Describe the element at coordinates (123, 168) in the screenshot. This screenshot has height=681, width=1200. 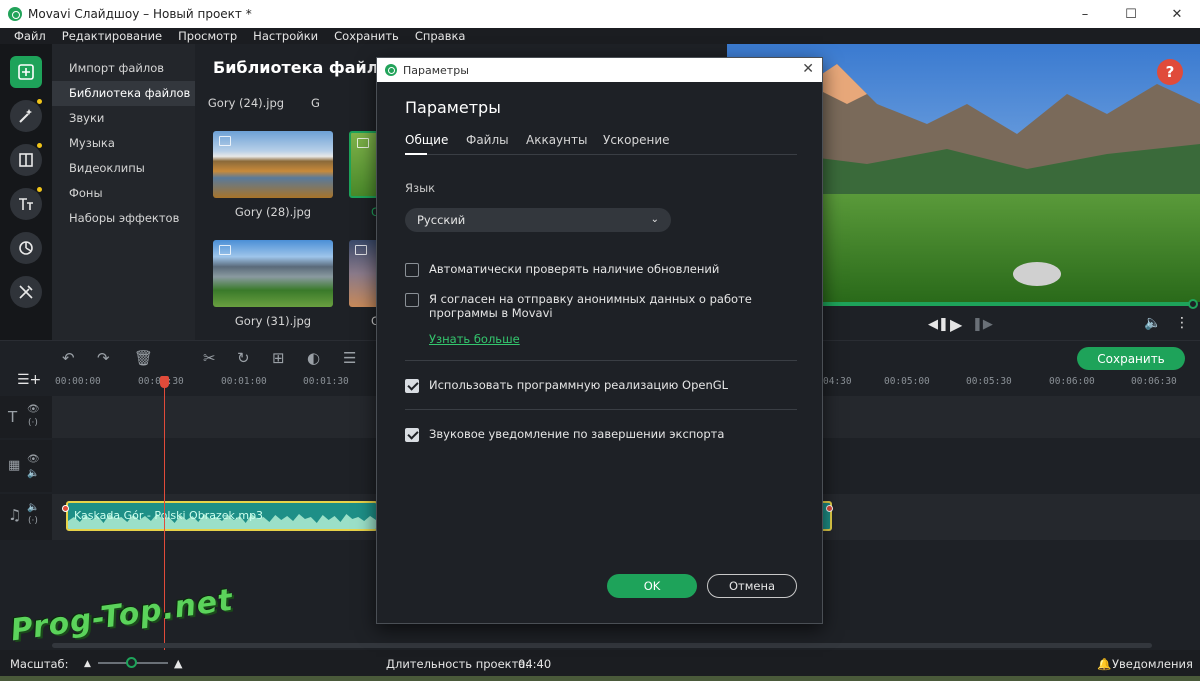
I see `category-videoclips: Видеоклипы` at that location.